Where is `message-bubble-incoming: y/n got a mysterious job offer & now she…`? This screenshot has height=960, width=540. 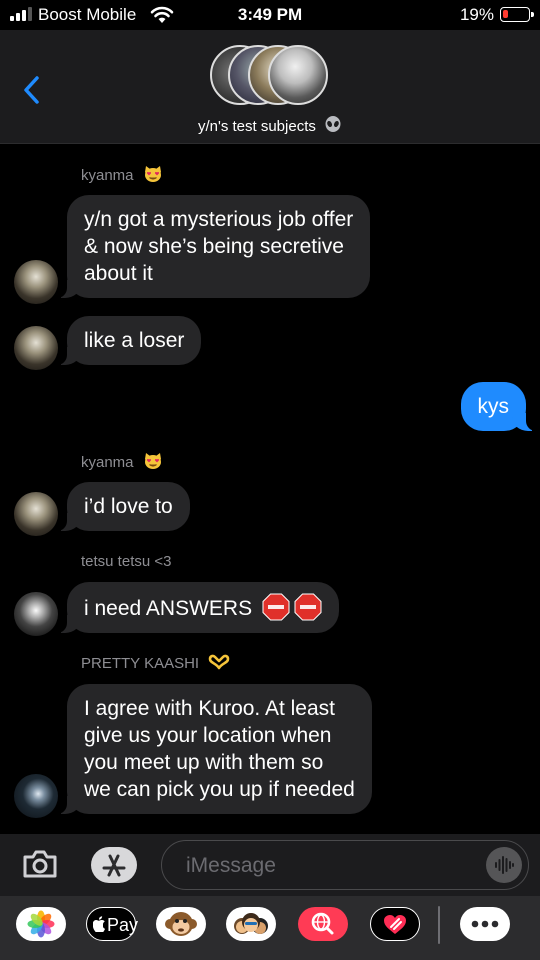 message-bubble-incoming: y/n got a mysterious job offer & now she… is located at coordinates (213, 246).